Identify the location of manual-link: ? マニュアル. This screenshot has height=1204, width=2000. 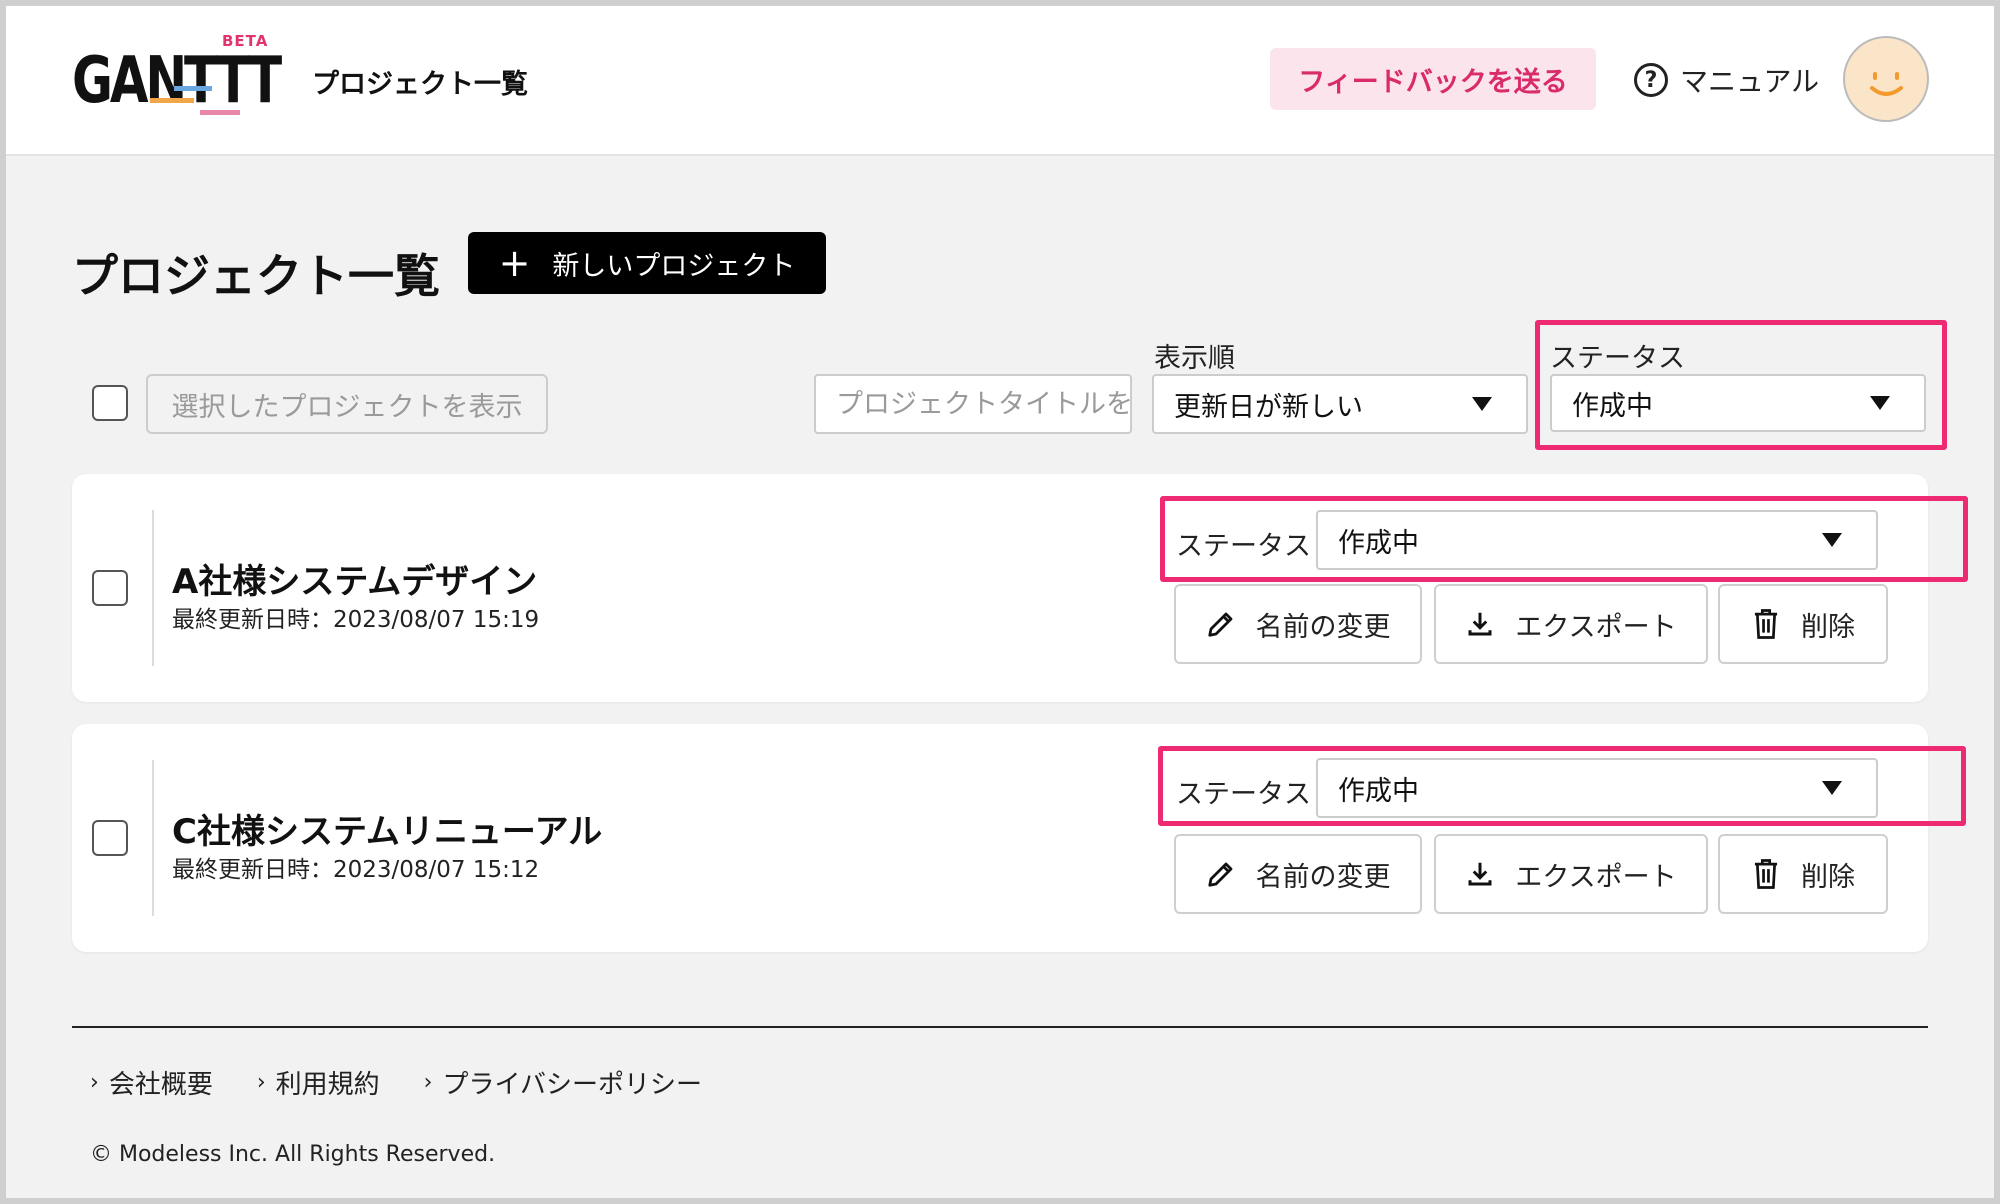
(1726, 80).